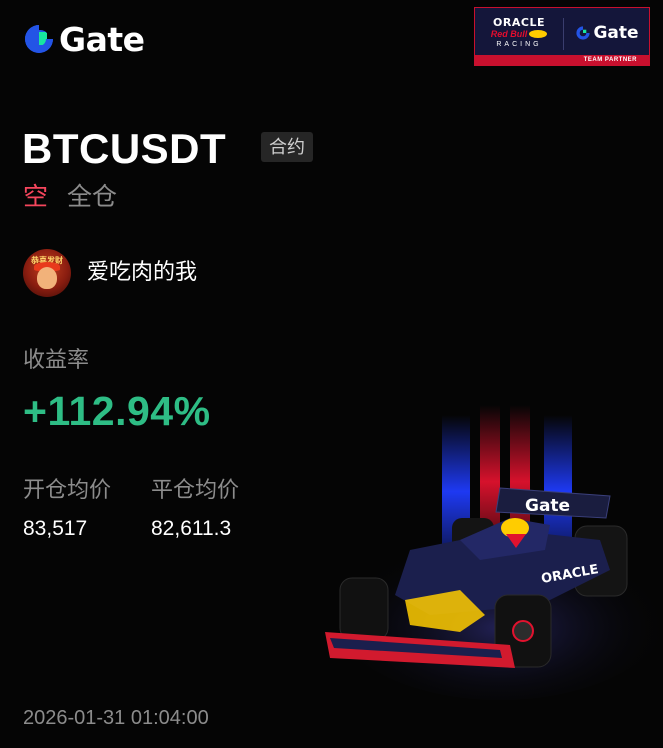 This screenshot has width=663, height=748. Describe the element at coordinates (616, 33) in the screenshot. I see `partner-gate-wordmark: Gate` at that location.